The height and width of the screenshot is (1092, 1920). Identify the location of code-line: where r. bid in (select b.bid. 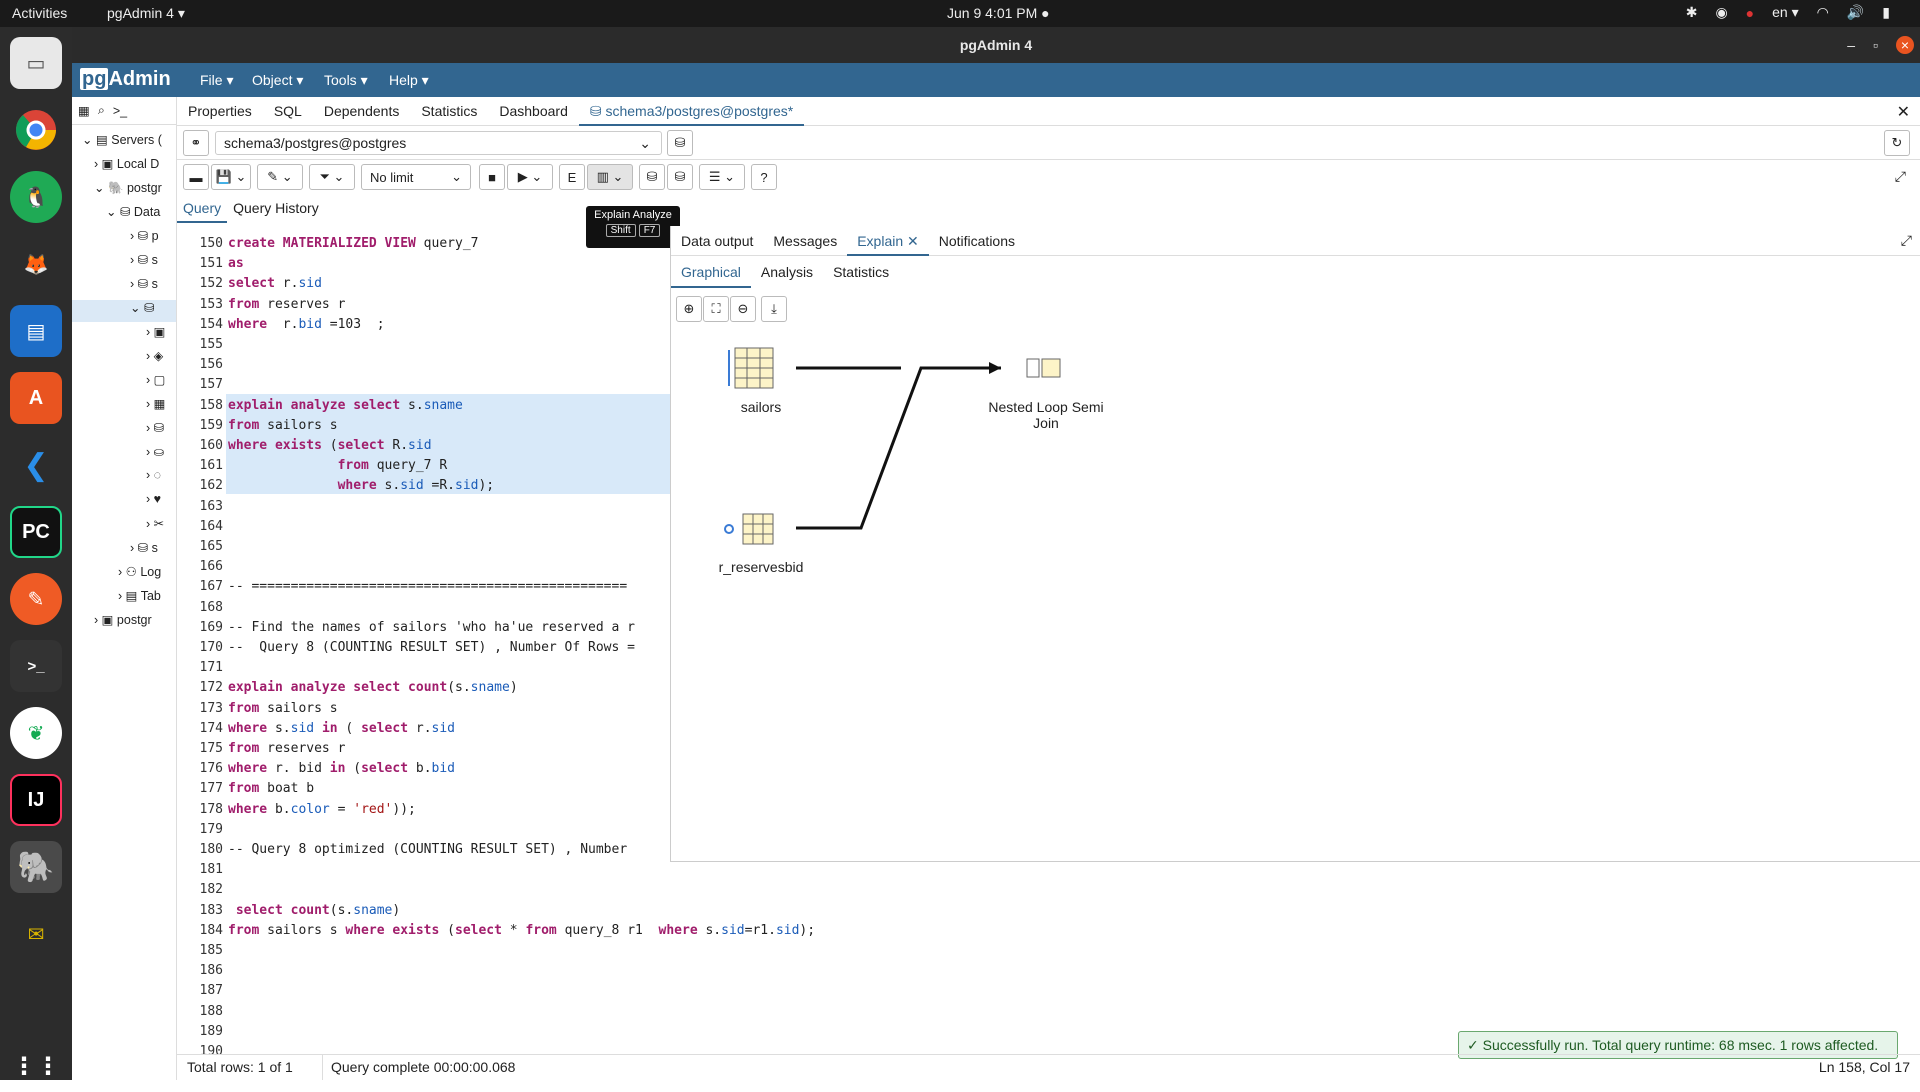
(341, 768).